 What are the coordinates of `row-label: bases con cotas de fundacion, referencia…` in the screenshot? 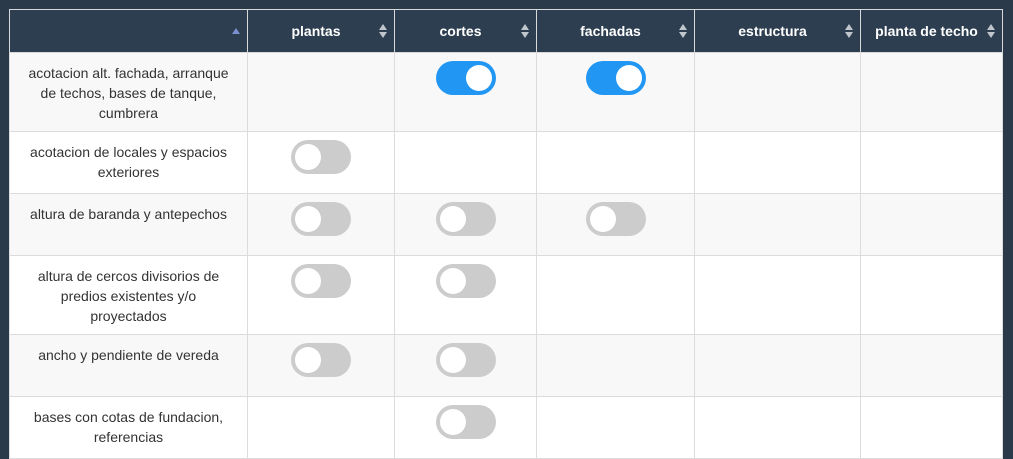 It's located at (128, 427).